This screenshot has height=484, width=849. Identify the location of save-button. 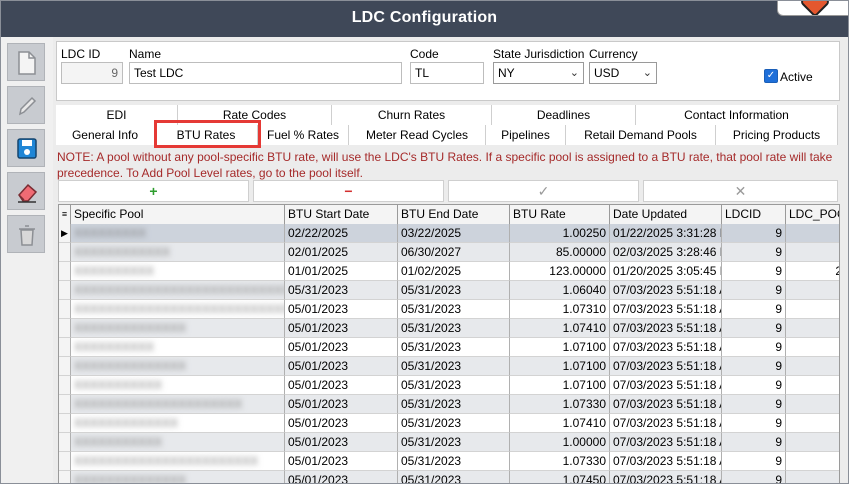
(26, 148).